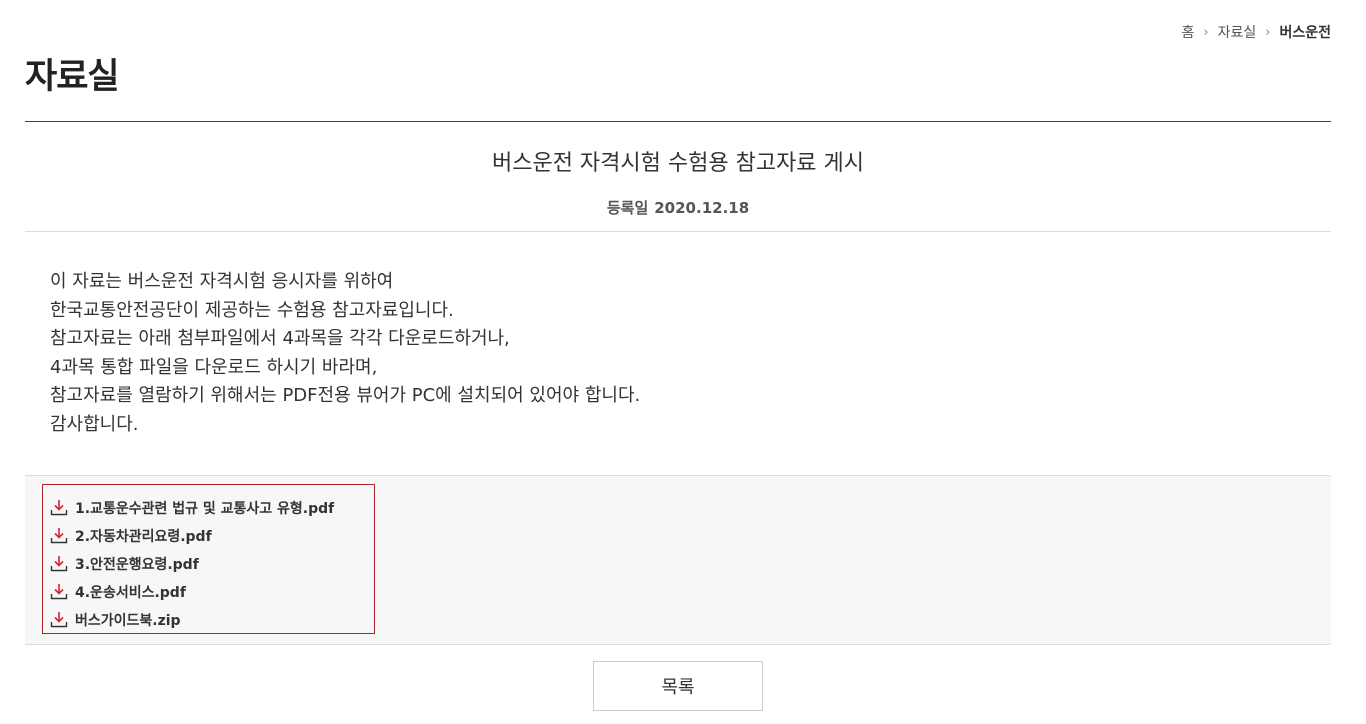 The width and height of the screenshot is (1366, 724). I want to click on attachment-name: 4.운송서비스.pdf, so click(130, 593).